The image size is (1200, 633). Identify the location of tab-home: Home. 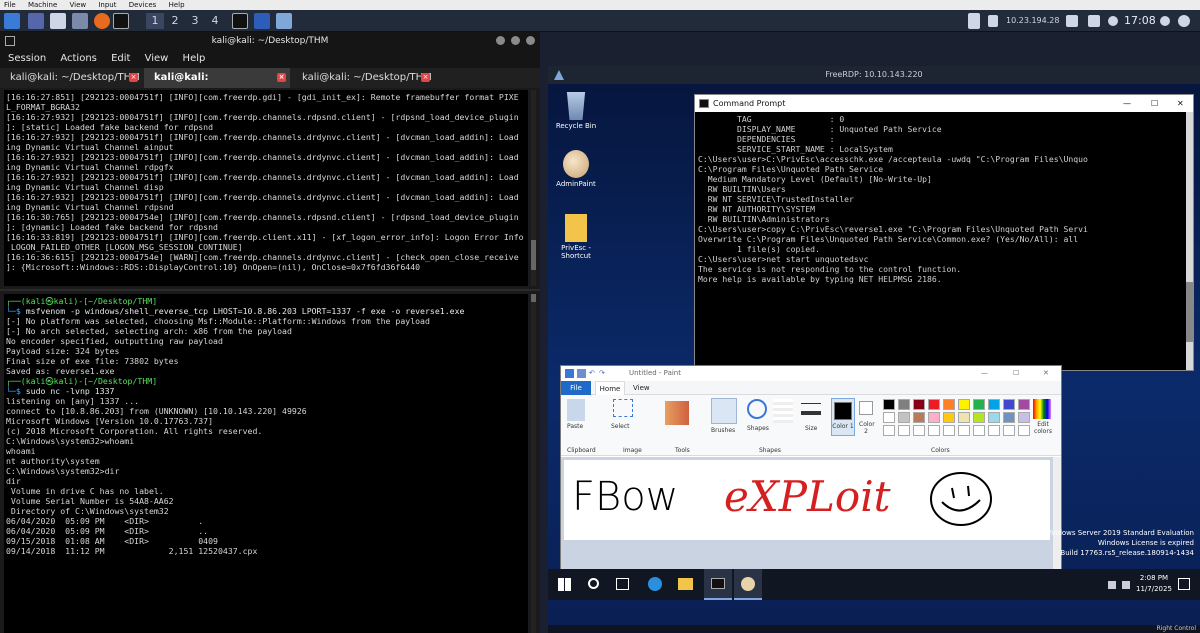
(610, 388).